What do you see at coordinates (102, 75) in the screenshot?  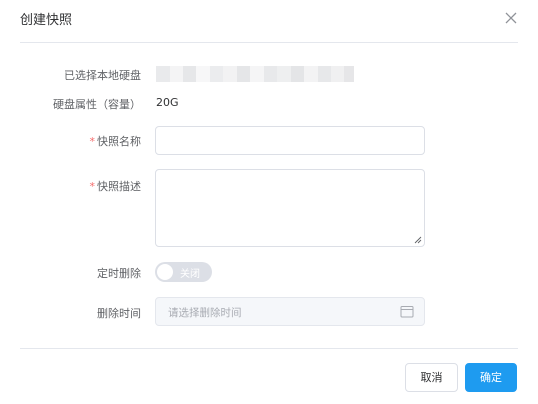 I see `selected-disk-label: 已选择本地硬盘` at bounding box center [102, 75].